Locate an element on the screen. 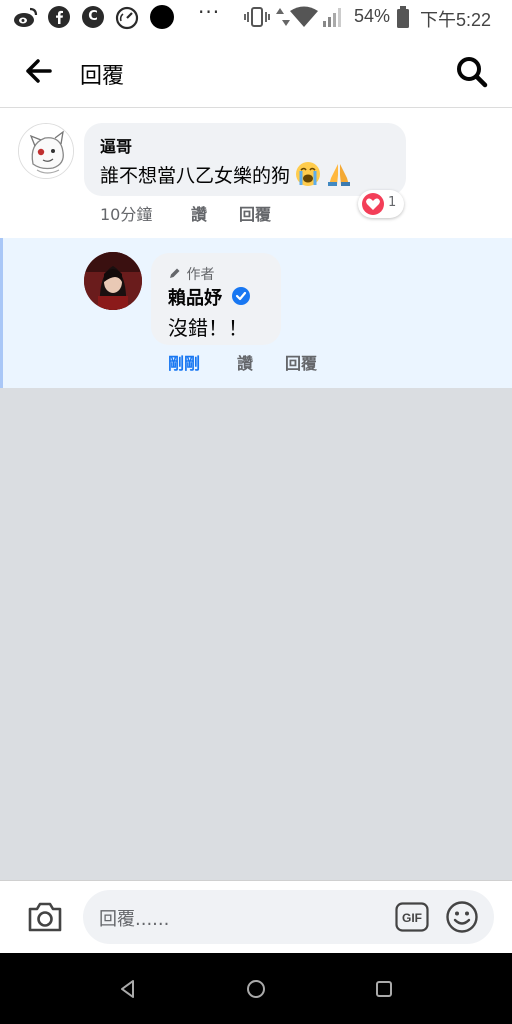 This screenshot has height=1024, width=512. gif-label: GIF is located at coordinates (412, 918).